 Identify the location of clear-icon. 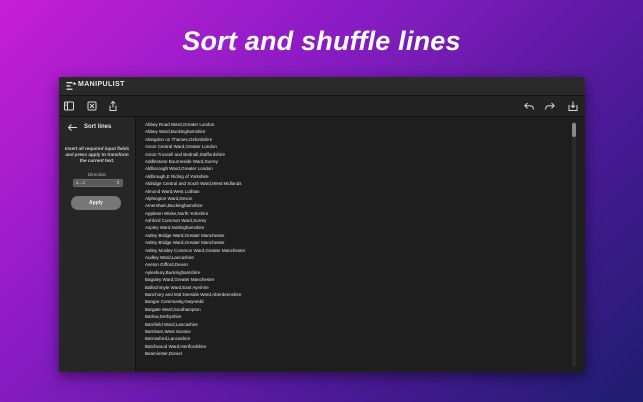
(92, 106).